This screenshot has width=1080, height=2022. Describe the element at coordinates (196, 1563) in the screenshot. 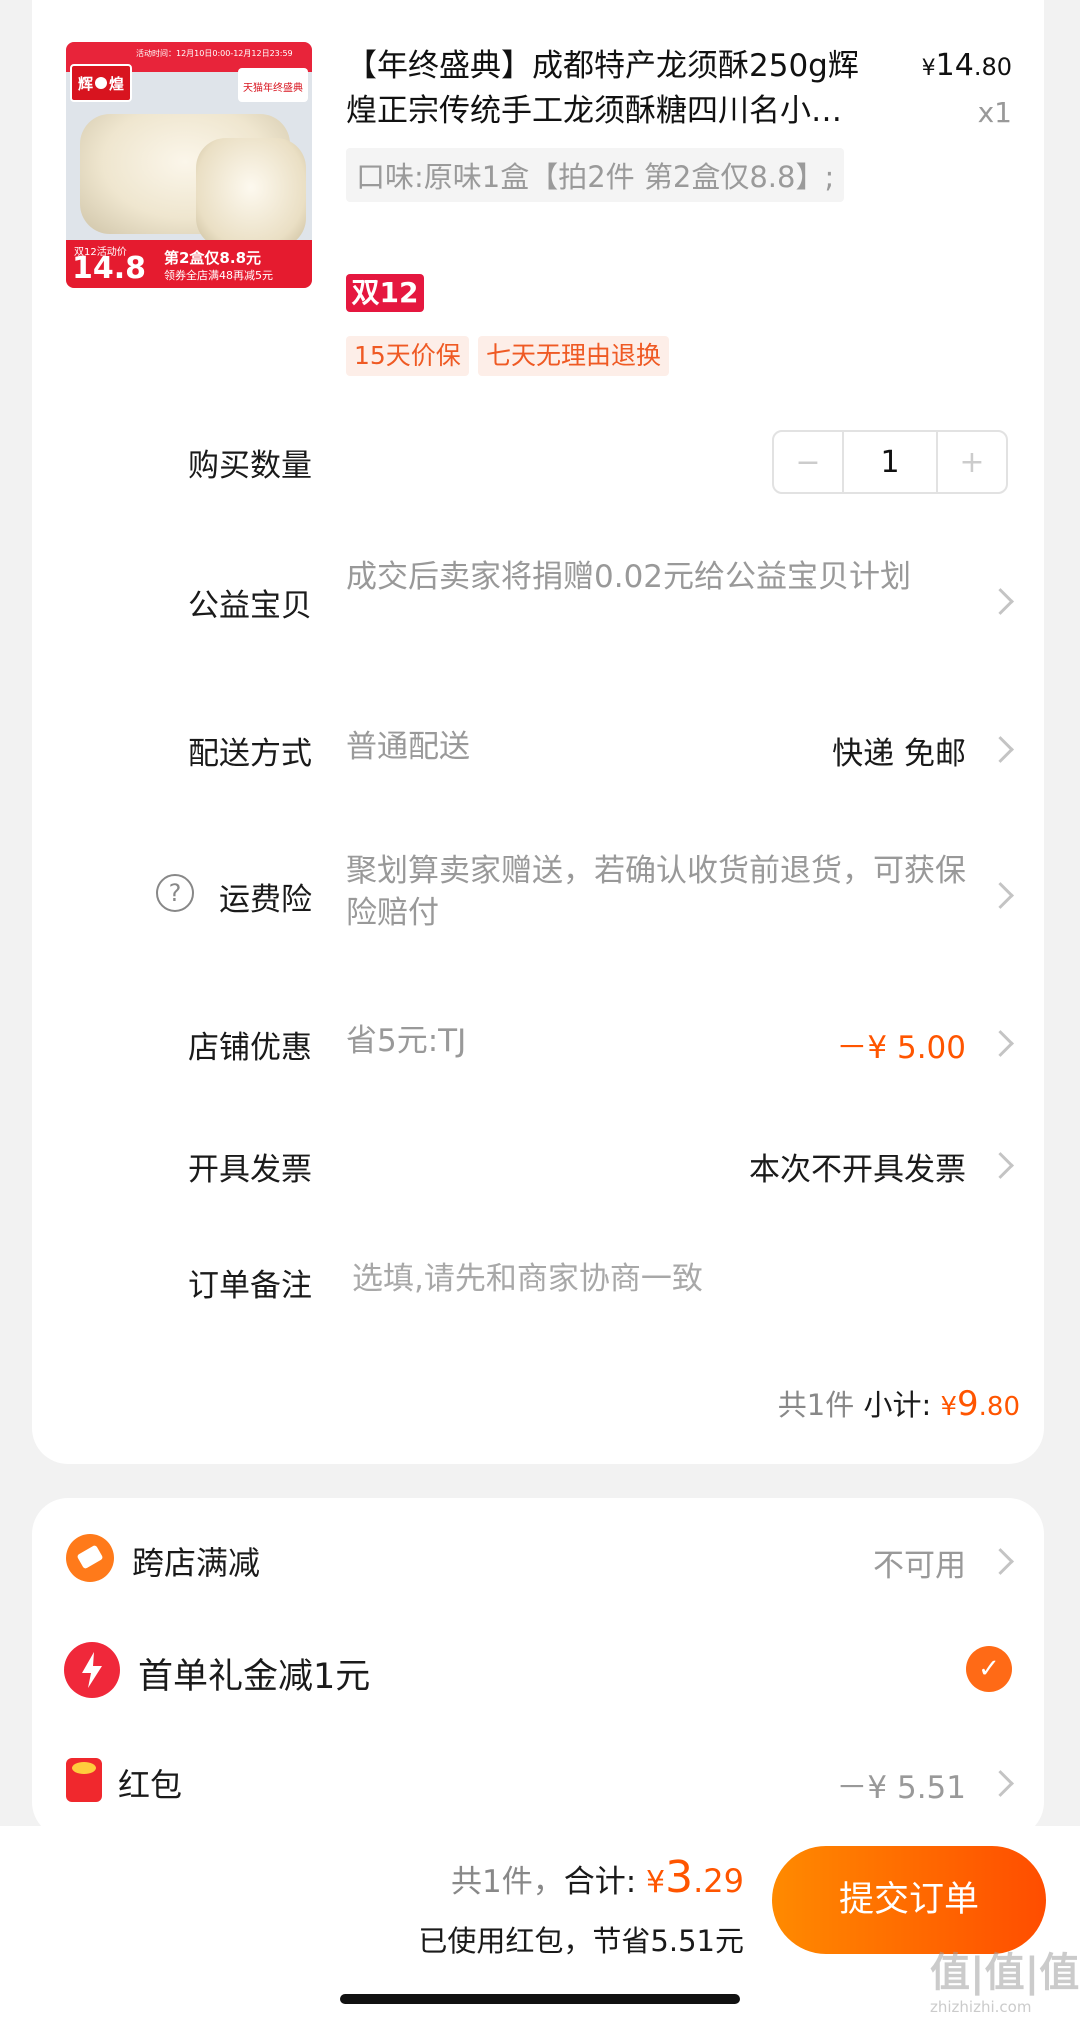

I see `cross-store-label: 跨店满减` at that location.